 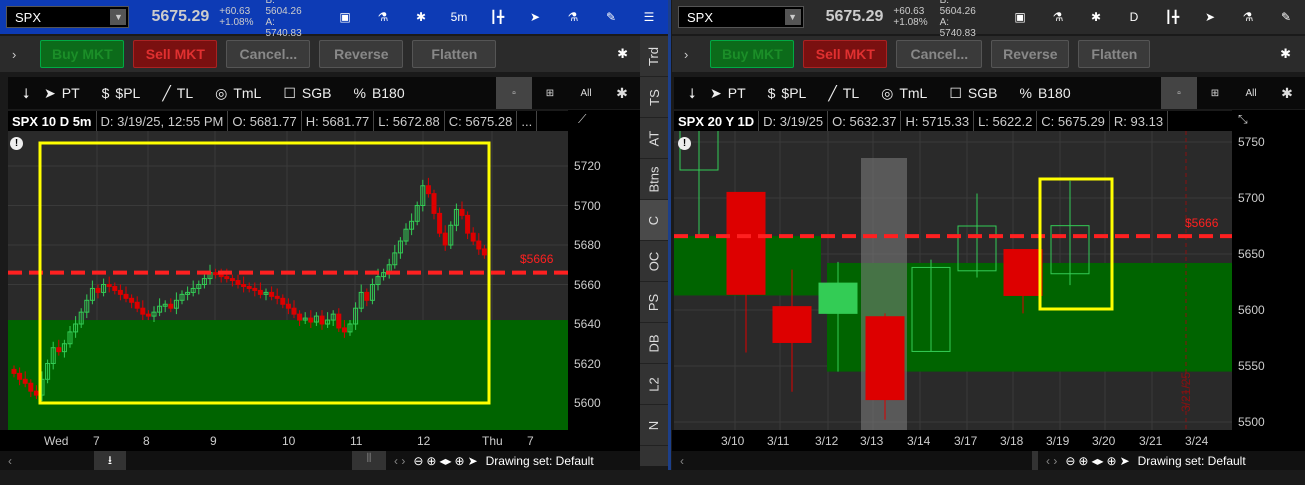 I want to click on side-tab-oc: OC, so click(x=654, y=261).